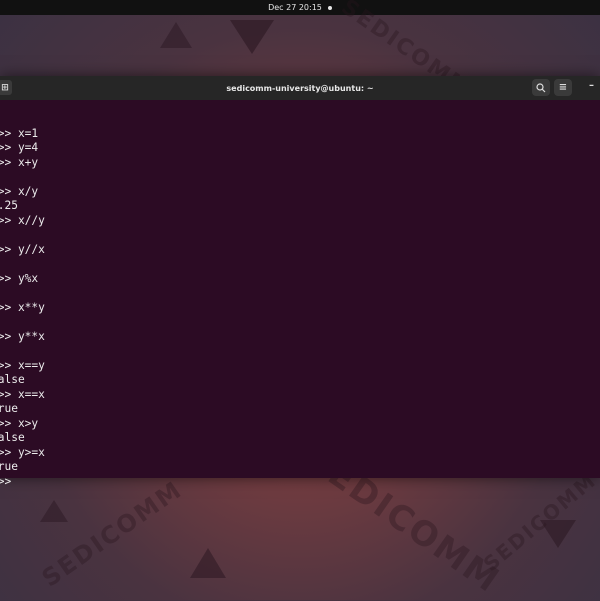 The image size is (600, 601). I want to click on terminal-line: >>> x//y, so click(22, 220).